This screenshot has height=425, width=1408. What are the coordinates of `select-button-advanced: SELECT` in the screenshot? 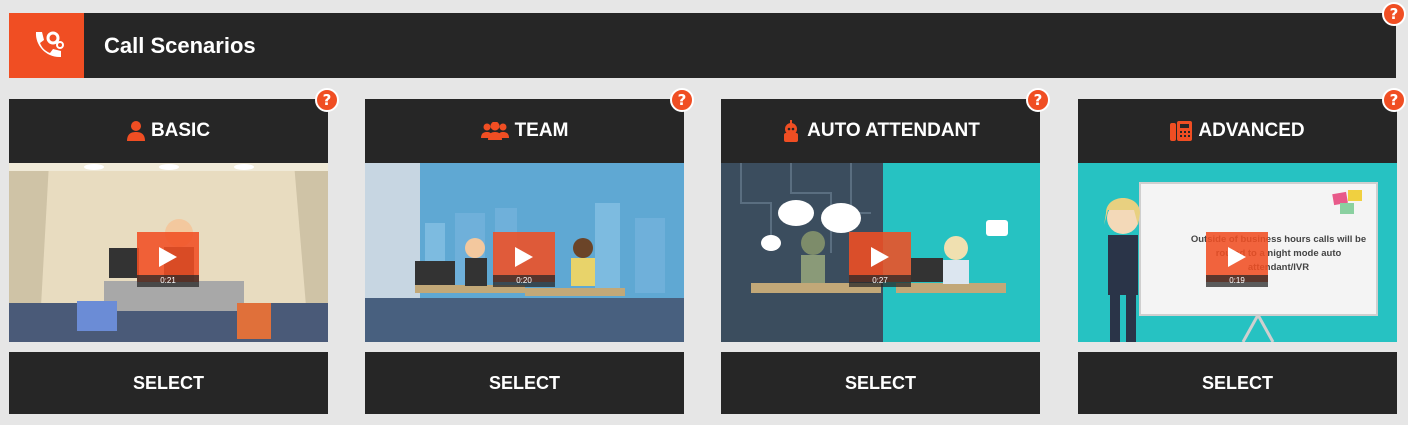 It's located at (1237, 383).